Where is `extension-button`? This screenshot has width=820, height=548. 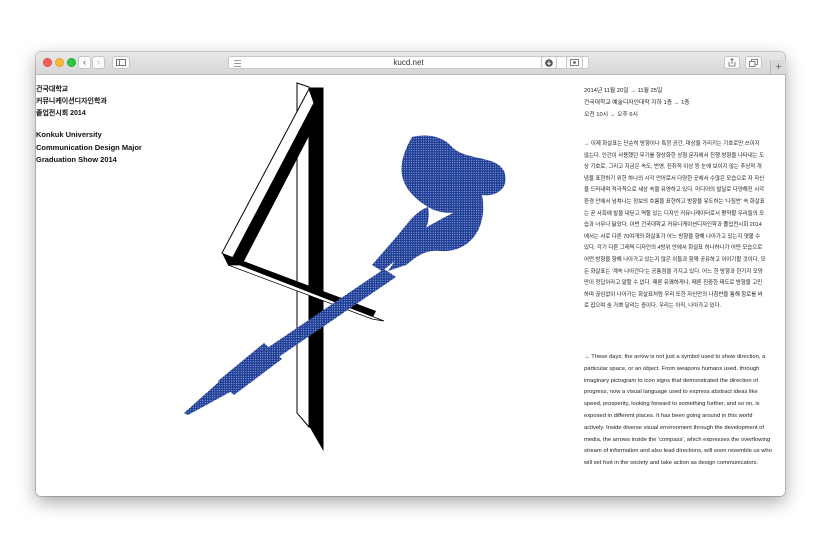 extension-button is located at coordinates (574, 62).